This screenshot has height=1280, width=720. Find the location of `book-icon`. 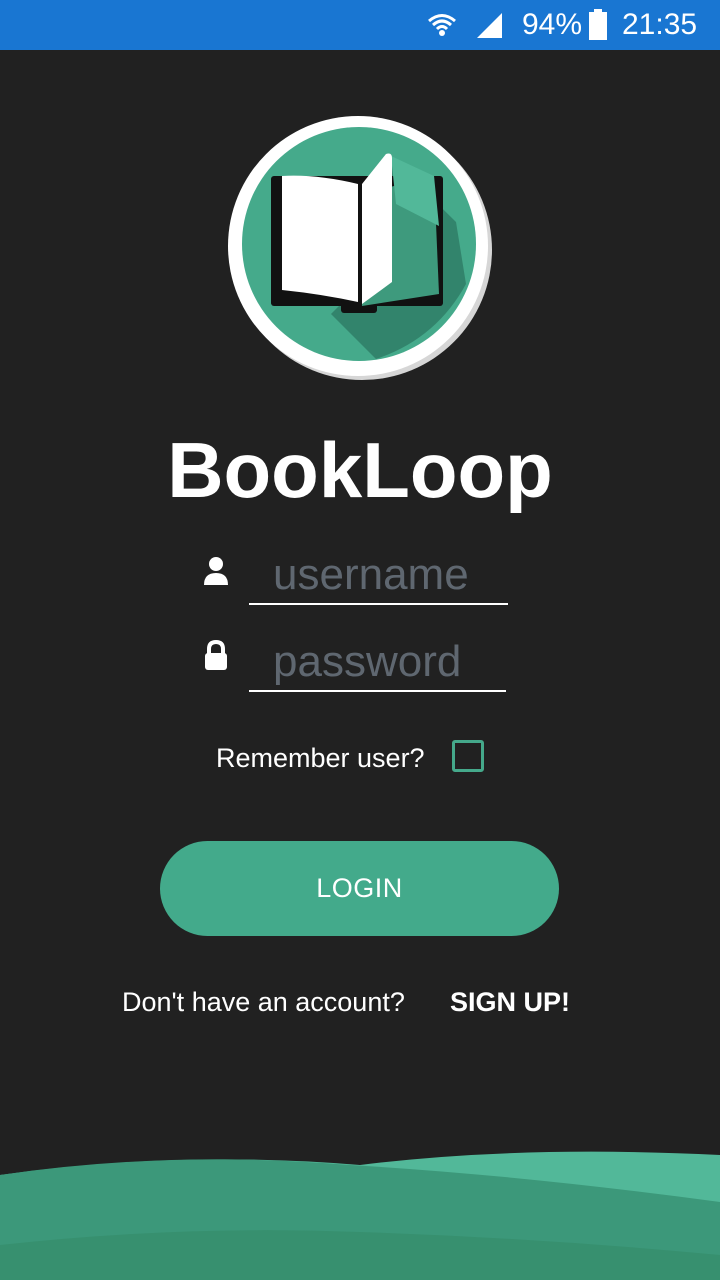

book-icon is located at coordinates (360, 248).